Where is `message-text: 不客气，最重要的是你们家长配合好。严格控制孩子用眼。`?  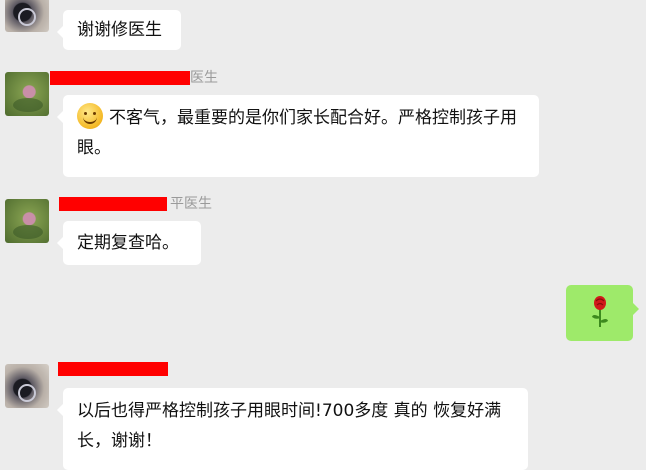 message-text: 不客气，最重要的是你们家长配合好。严格控制孩子用眼。 is located at coordinates (297, 133).